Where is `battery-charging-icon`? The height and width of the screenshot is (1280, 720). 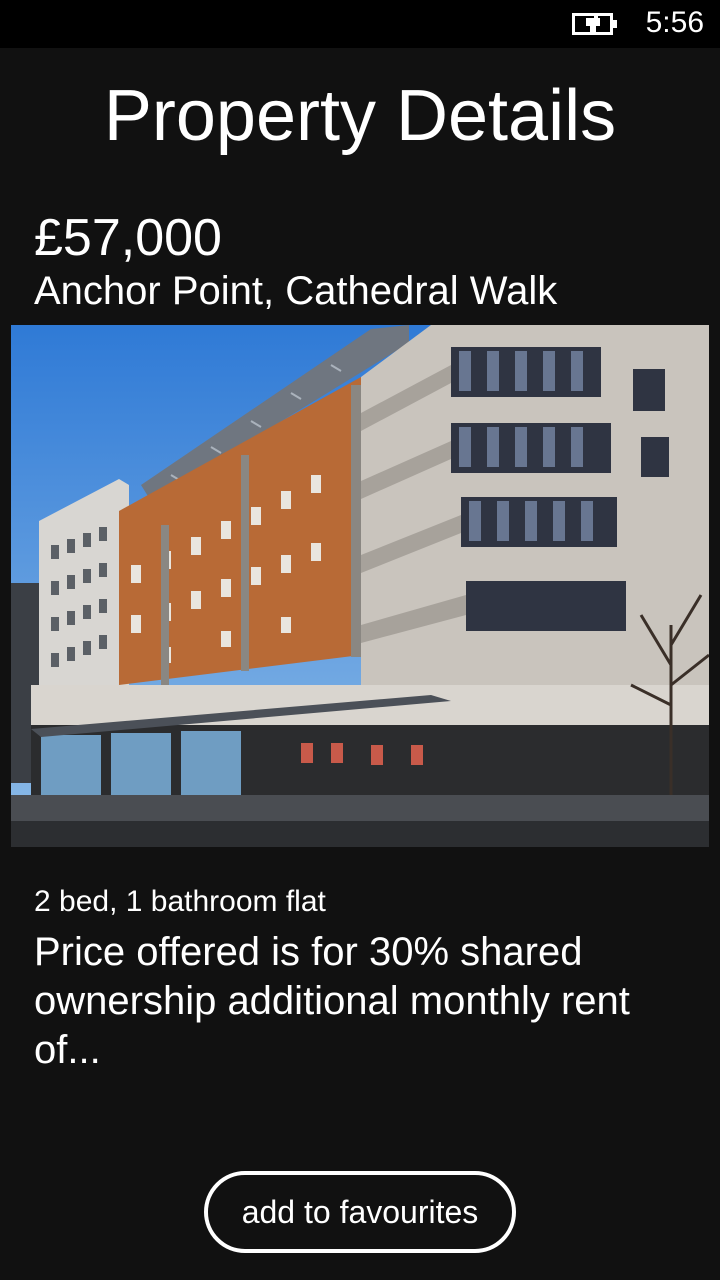 battery-charging-icon is located at coordinates (594, 24).